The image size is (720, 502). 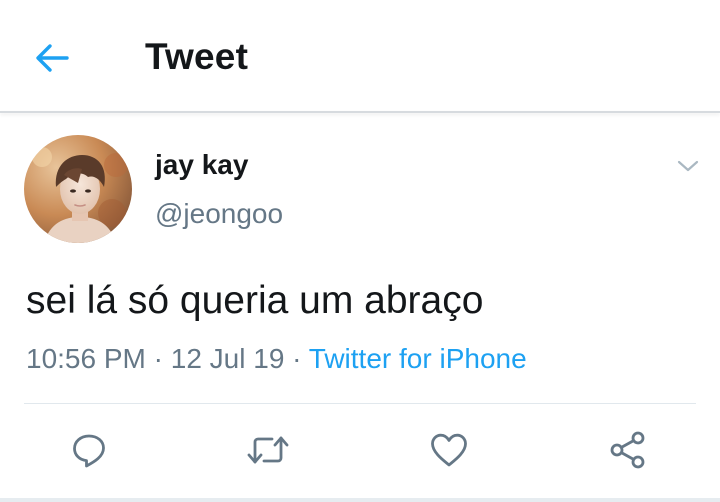 I want to click on tweet-date: 12 Jul 19, so click(x=228, y=358).